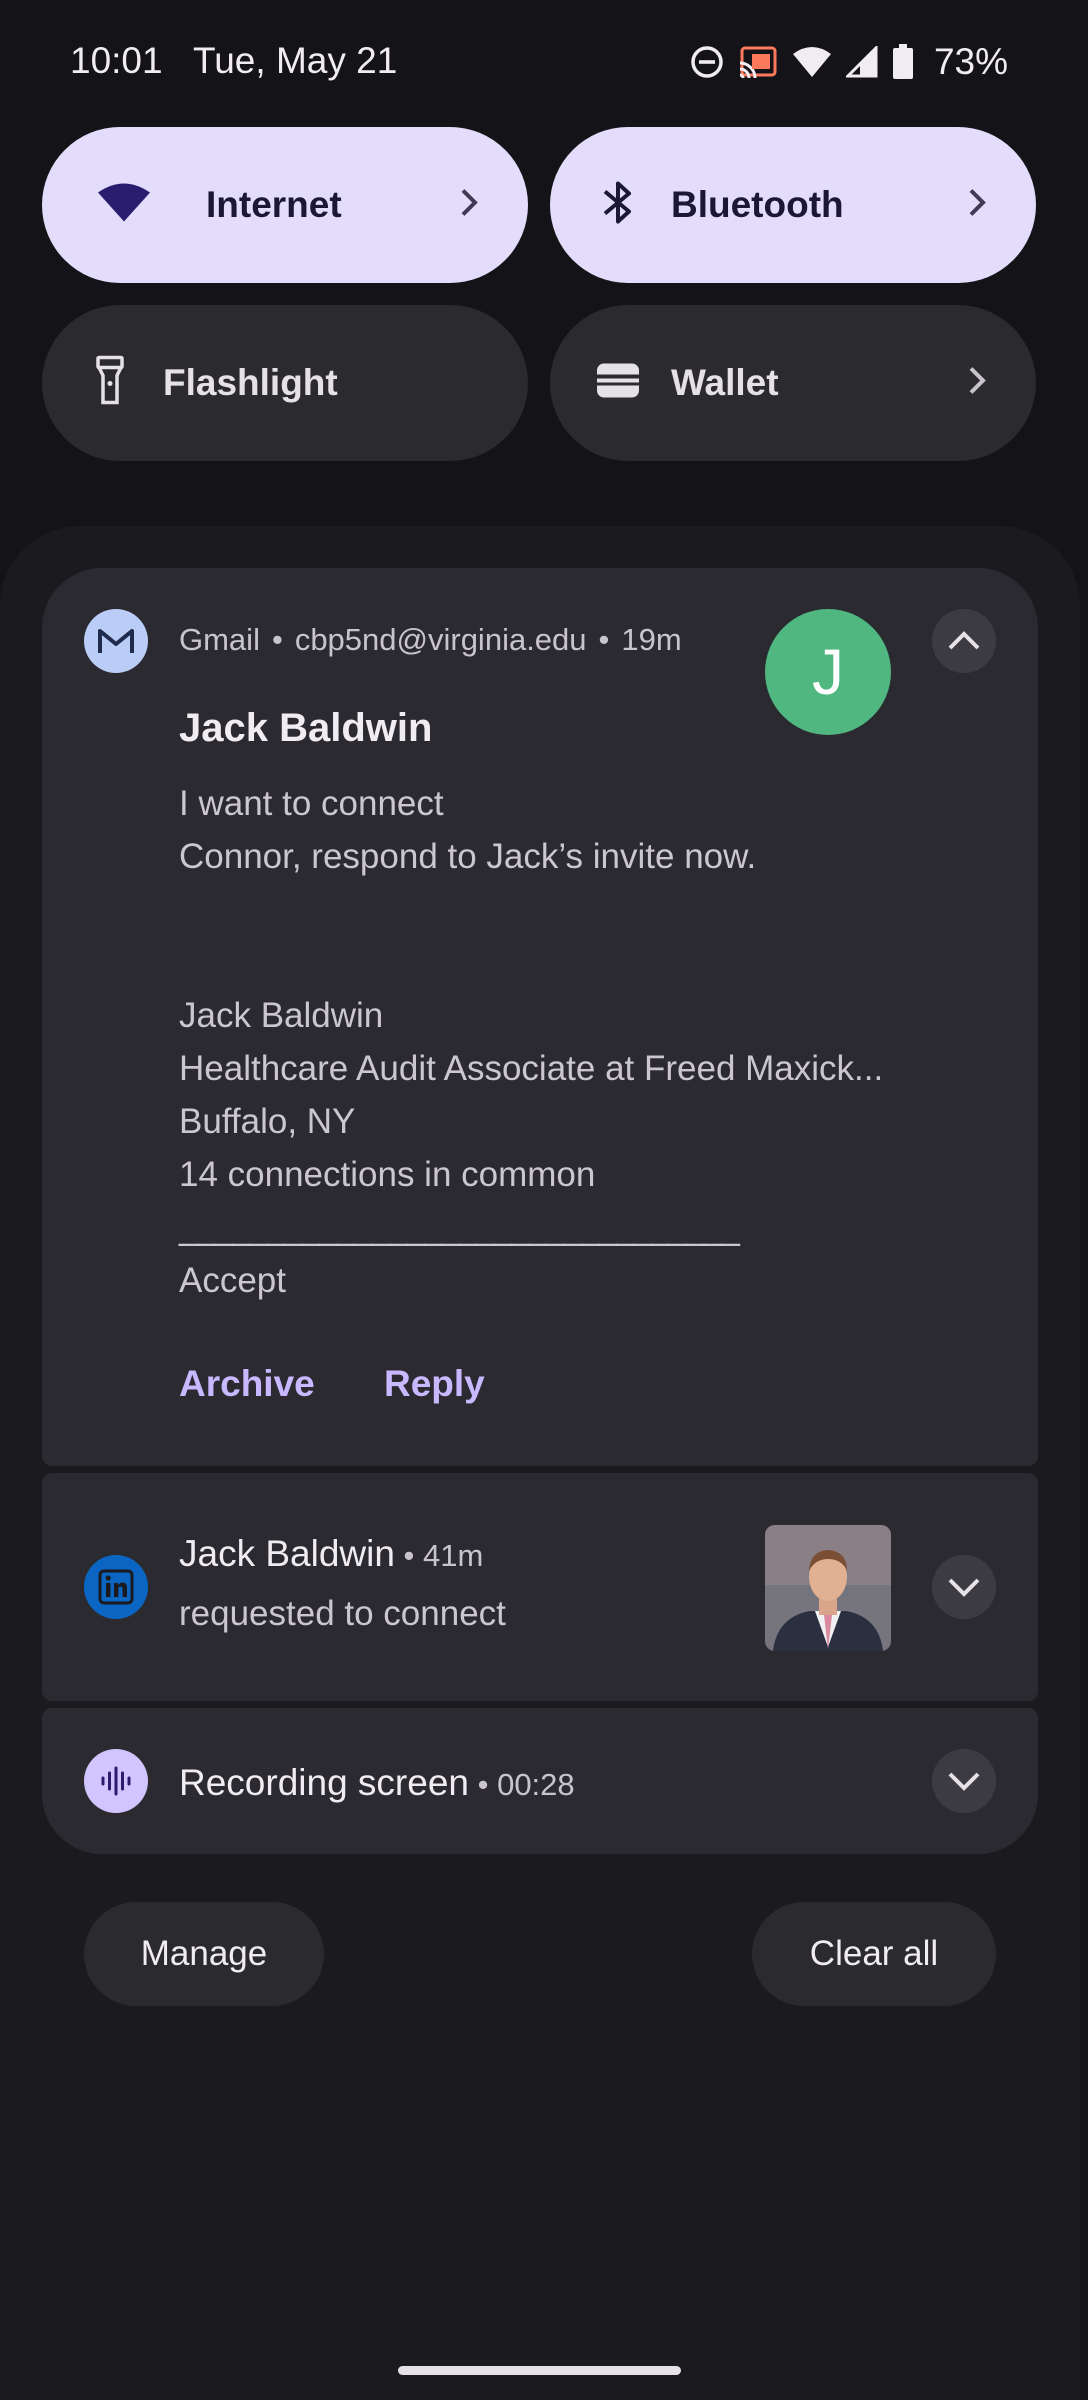 This screenshot has width=1088, height=2400. I want to click on recording-label: Recording screen, so click(324, 1782).